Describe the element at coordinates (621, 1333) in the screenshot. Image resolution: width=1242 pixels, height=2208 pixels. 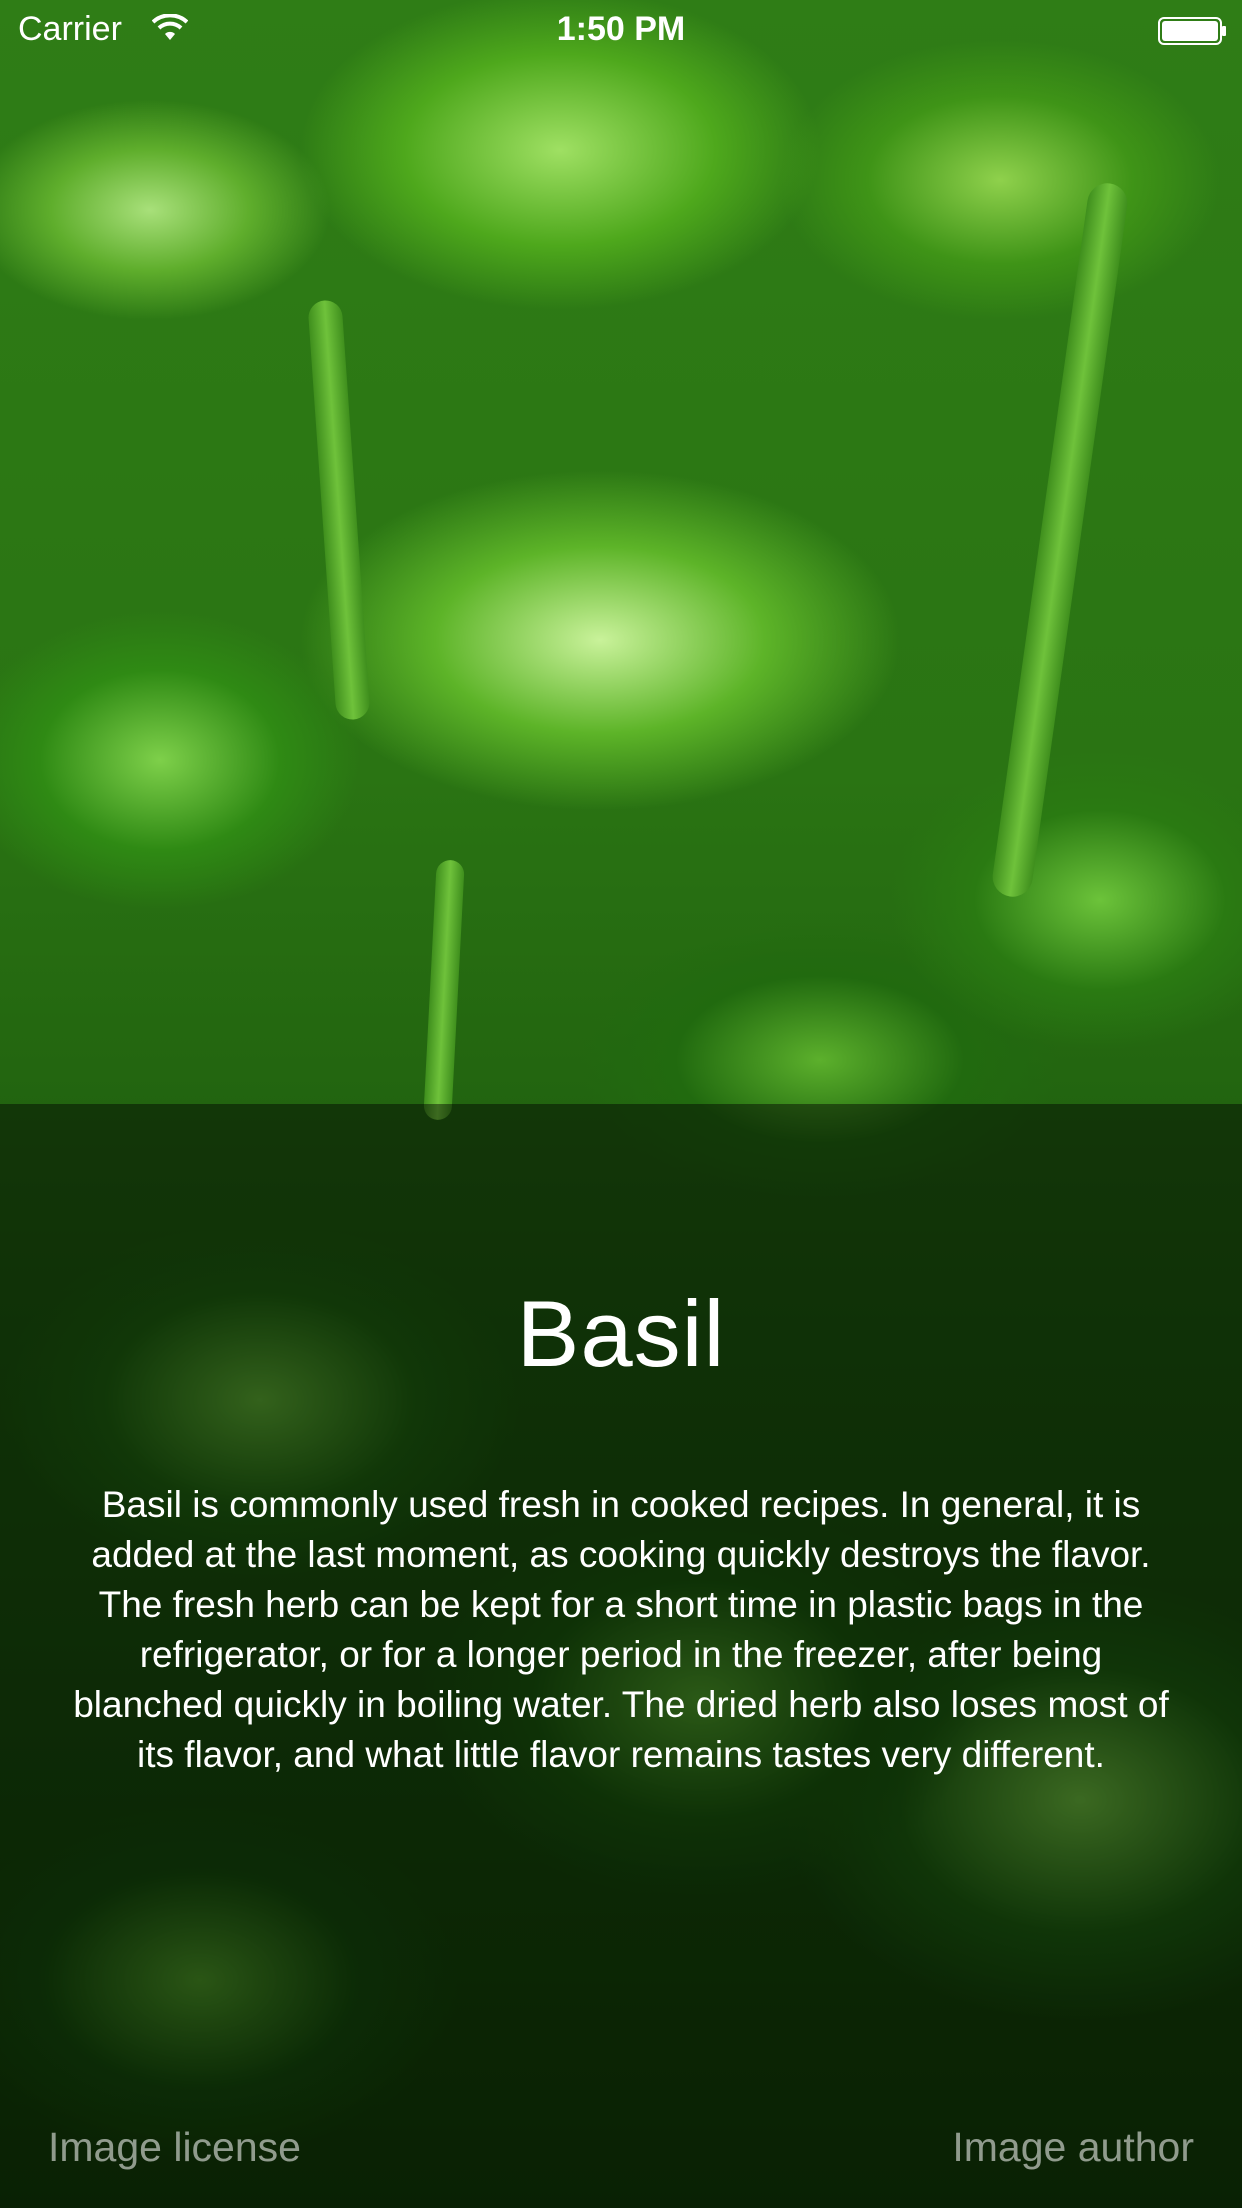
I see `herb-title: Basil` at that location.